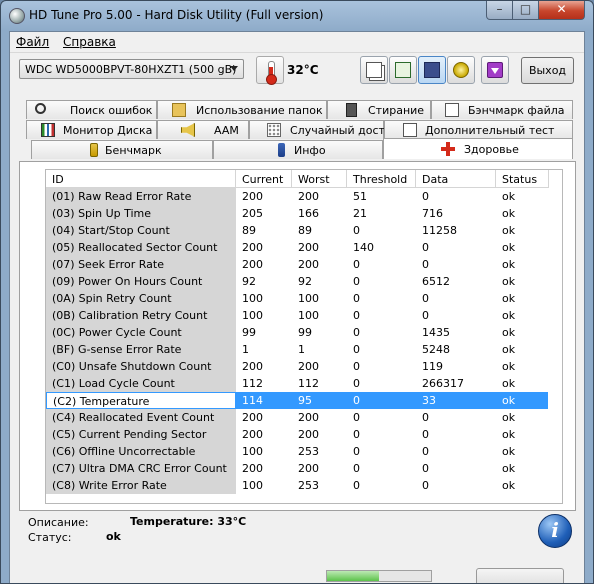 This screenshot has height=584, width=594. I want to click on tab-benchmark: Бенчмарк, so click(122, 149).